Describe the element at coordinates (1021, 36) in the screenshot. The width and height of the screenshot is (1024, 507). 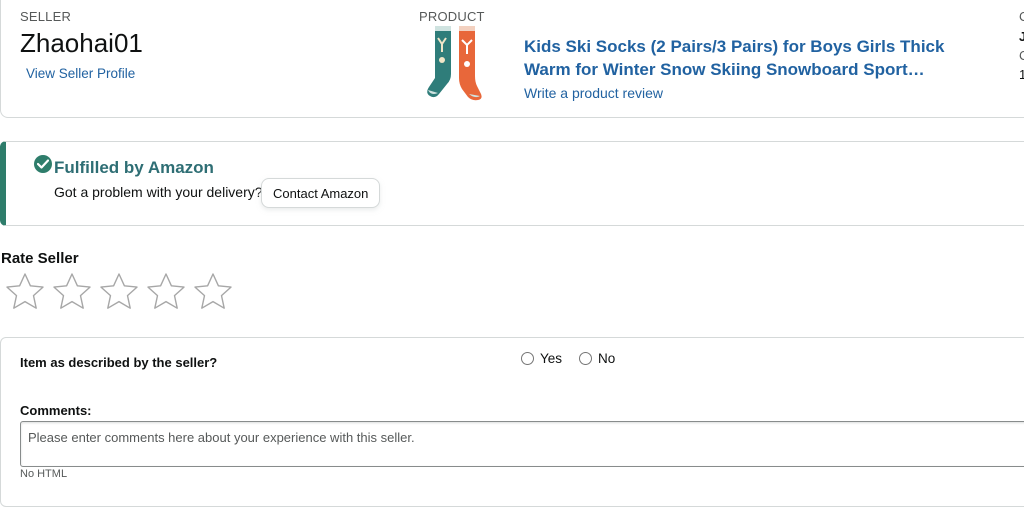
I see `edge-label-2: J` at that location.